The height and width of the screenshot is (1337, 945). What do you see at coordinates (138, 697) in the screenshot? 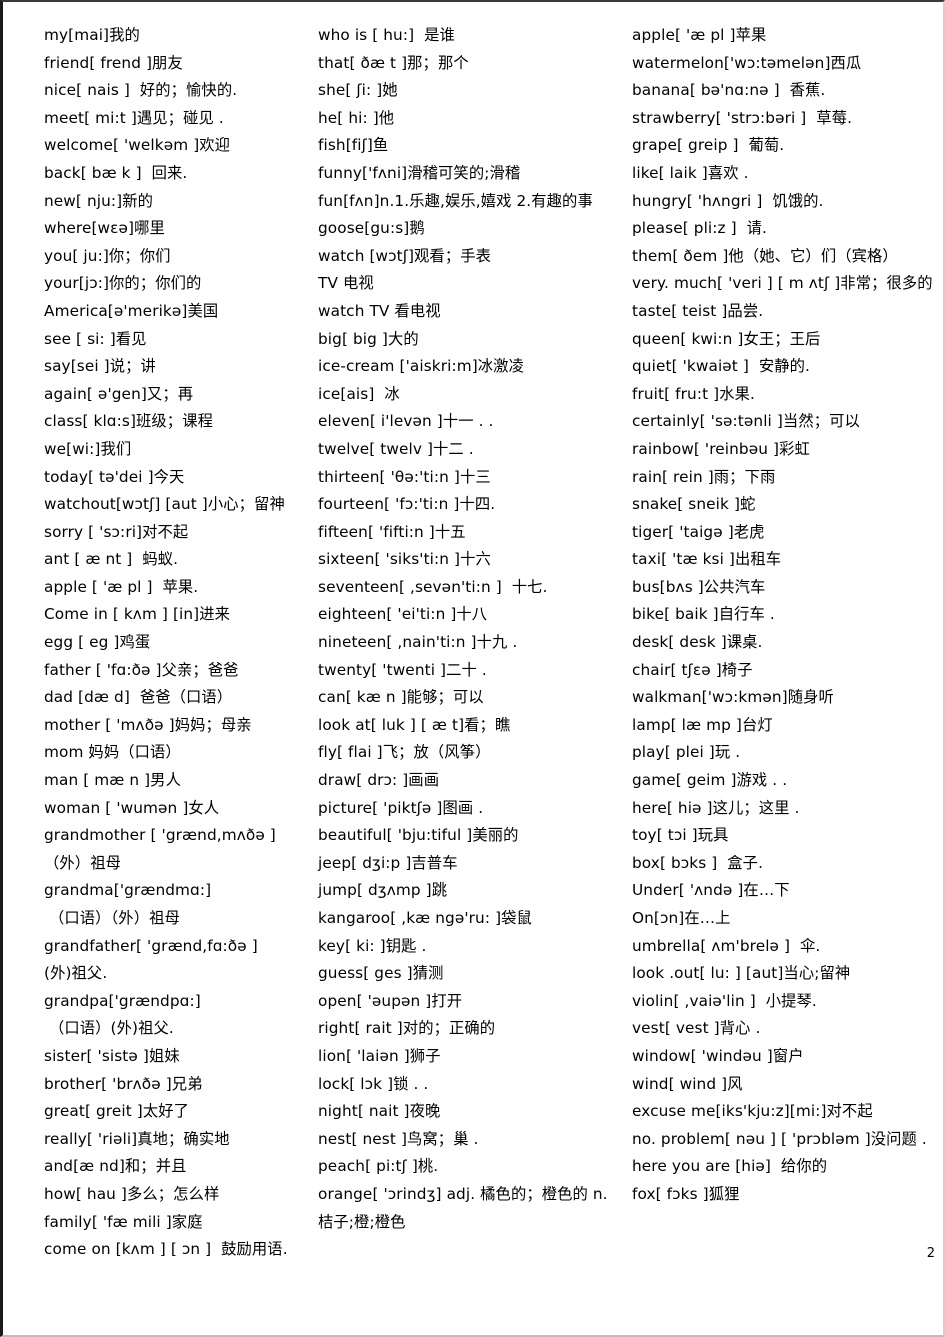
I see `vocabulary-entry: dad [dæ d] 爸爸（口语）` at bounding box center [138, 697].